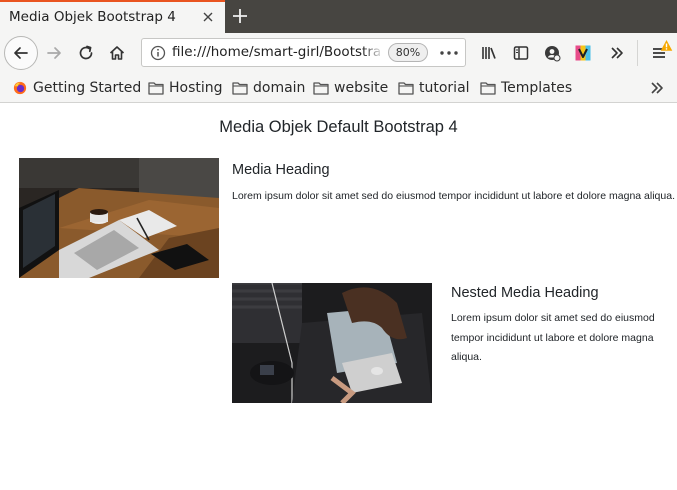 This screenshot has width=677, height=490. I want to click on media-image-woman-laptop, so click(332, 343).